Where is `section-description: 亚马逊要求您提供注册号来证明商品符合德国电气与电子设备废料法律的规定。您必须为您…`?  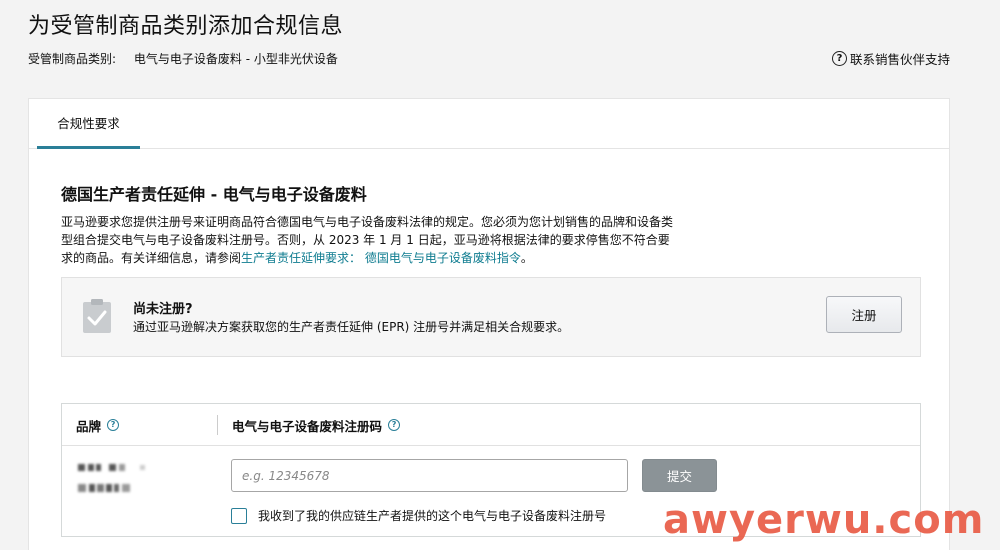 section-description: 亚马逊要求您提供注册号来证明商品符合德国电气与电子设备废料法律的规定。您必须为您… is located at coordinates (401, 240).